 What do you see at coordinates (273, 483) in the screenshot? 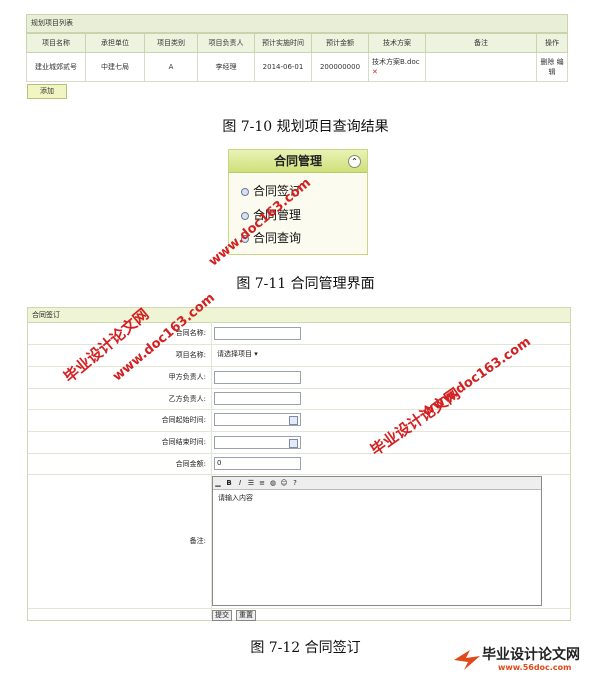
I see `image-icon: ◍` at bounding box center [273, 483].